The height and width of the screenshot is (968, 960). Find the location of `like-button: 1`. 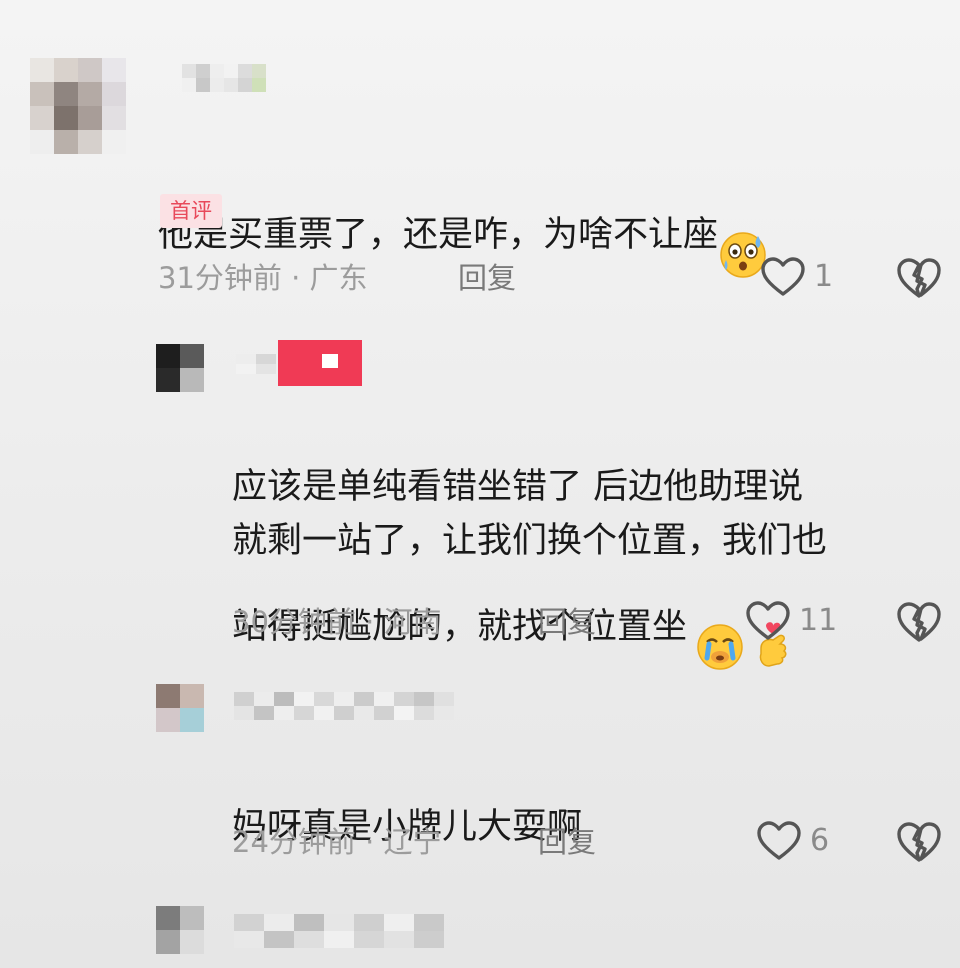

like-button: 1 is located at coordinates (796, 277).